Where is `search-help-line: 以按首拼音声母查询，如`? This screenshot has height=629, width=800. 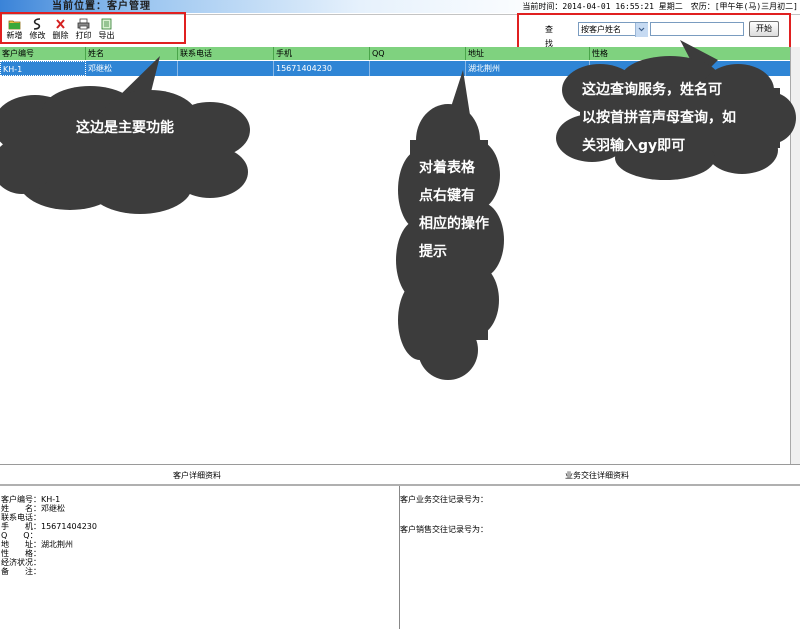
search-help-line: 以按首拼音声母查询，如 is located at coordinates (659, 118).